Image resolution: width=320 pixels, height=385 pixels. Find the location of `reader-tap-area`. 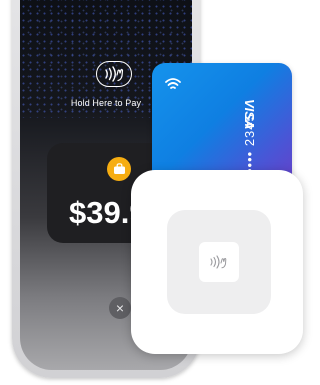

reader-tap-area is located at coordinates (219, 262).